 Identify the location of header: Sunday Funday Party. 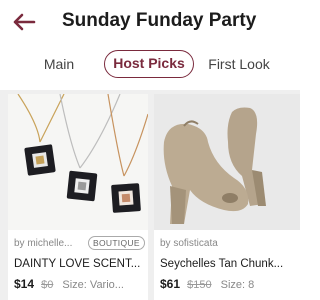
(150, 23).